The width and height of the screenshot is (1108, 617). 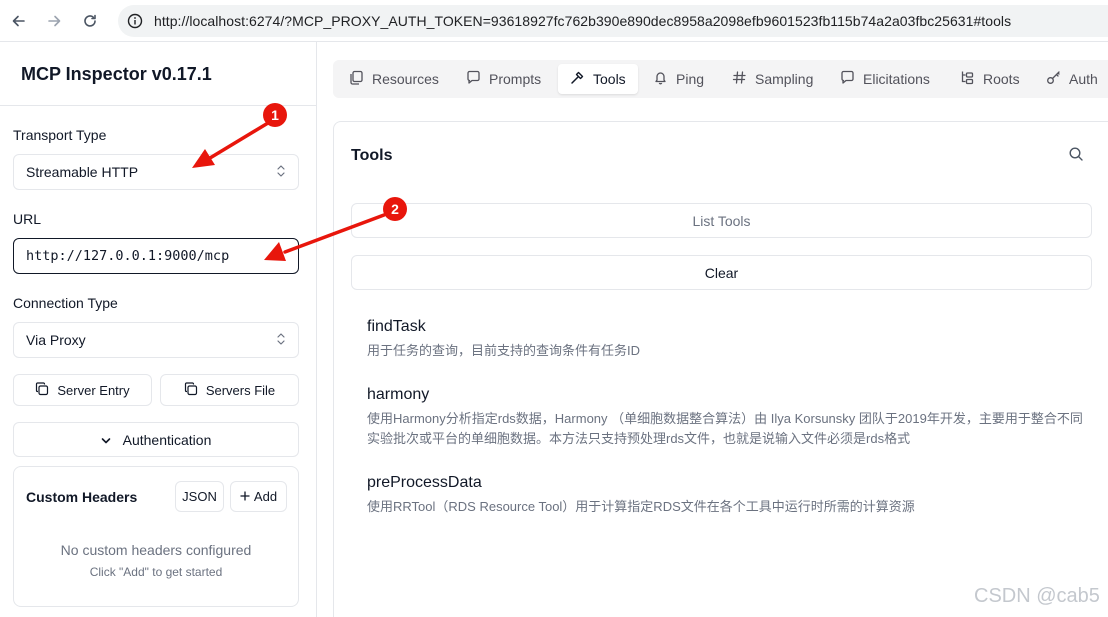 I want to click on tab-tools: Tools, so click(x=598, y=79).